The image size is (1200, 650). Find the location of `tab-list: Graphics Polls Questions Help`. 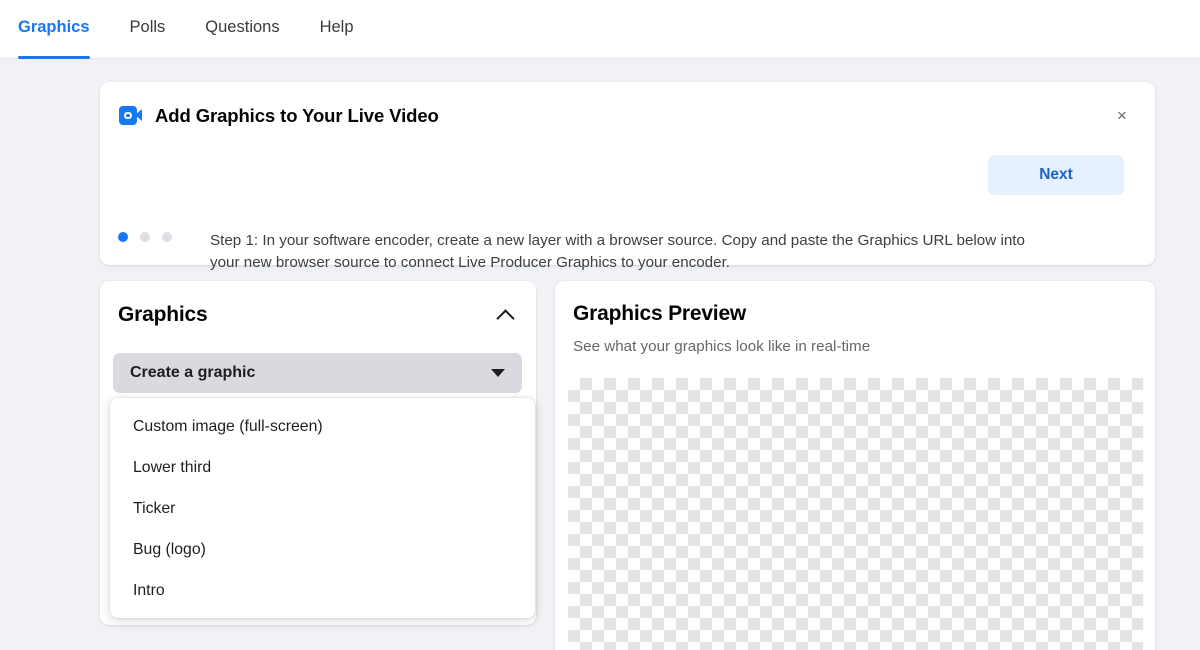

tab-list: Graphics Polls Questions Help is located at coordinates (600, 29).